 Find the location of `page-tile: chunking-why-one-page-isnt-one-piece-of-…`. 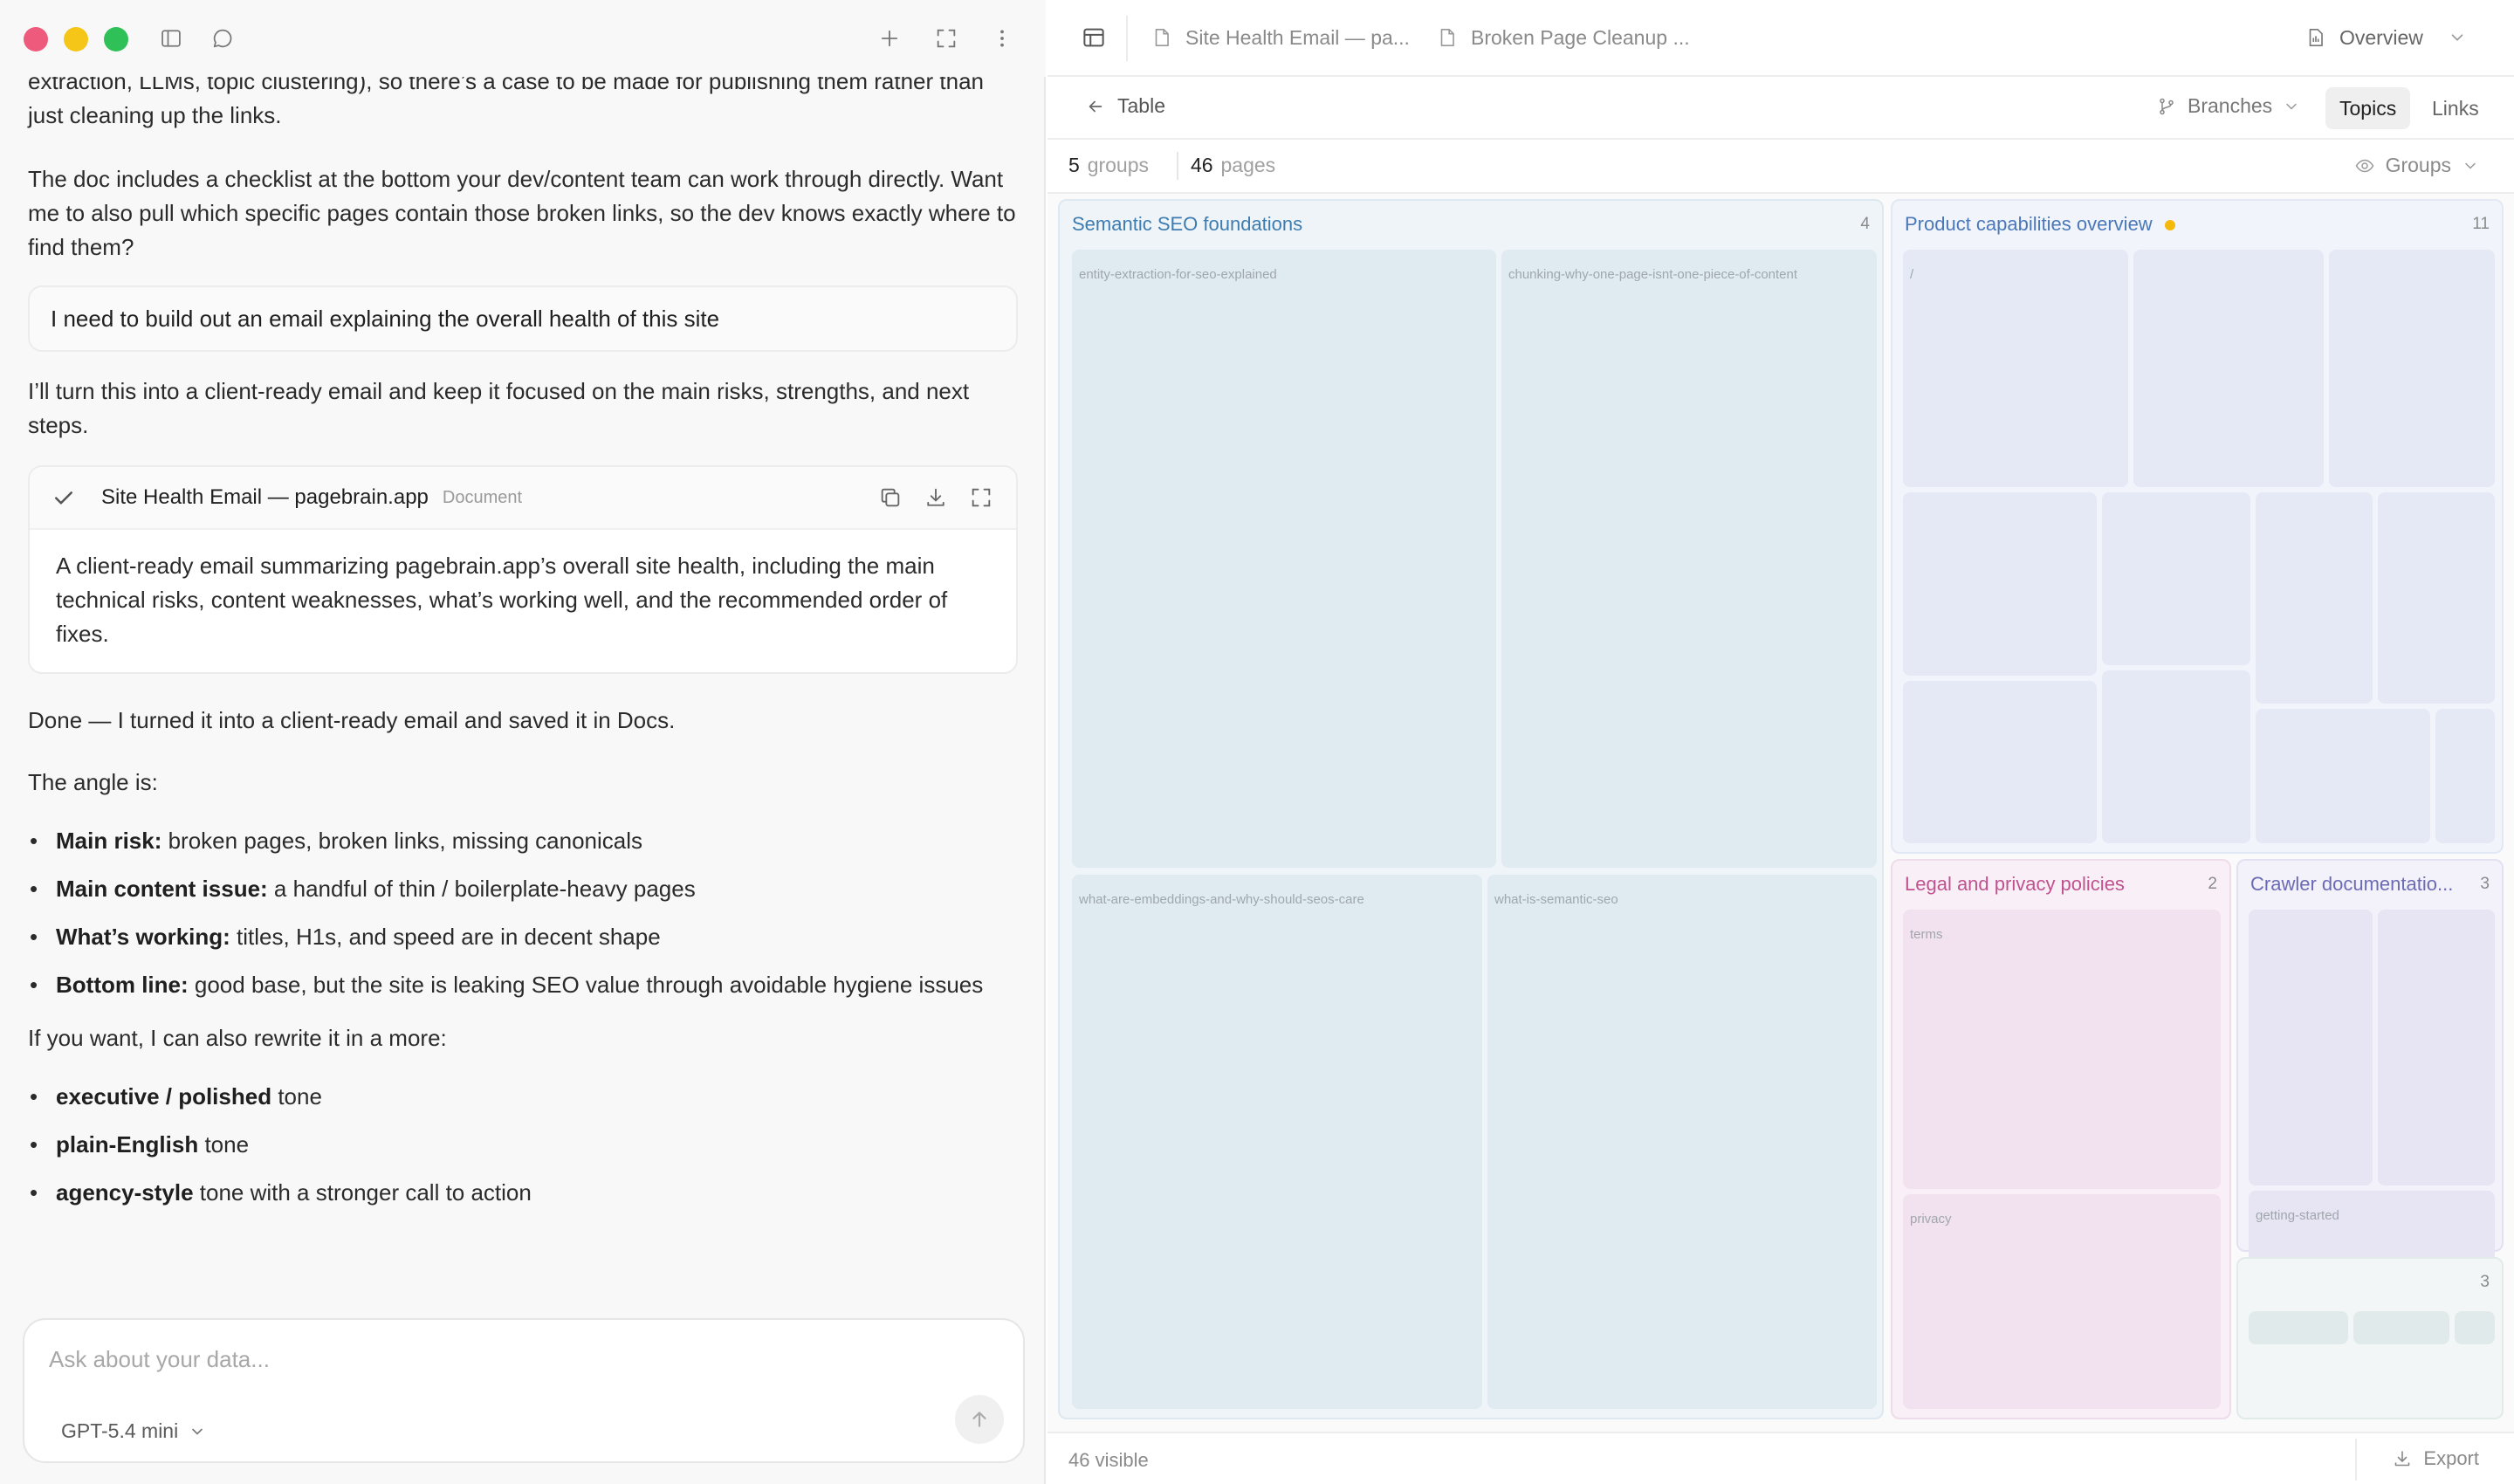

page-tile: chunking-why-one-page-isnt-one-piece-of-… is located at coordinates (1689, 559).